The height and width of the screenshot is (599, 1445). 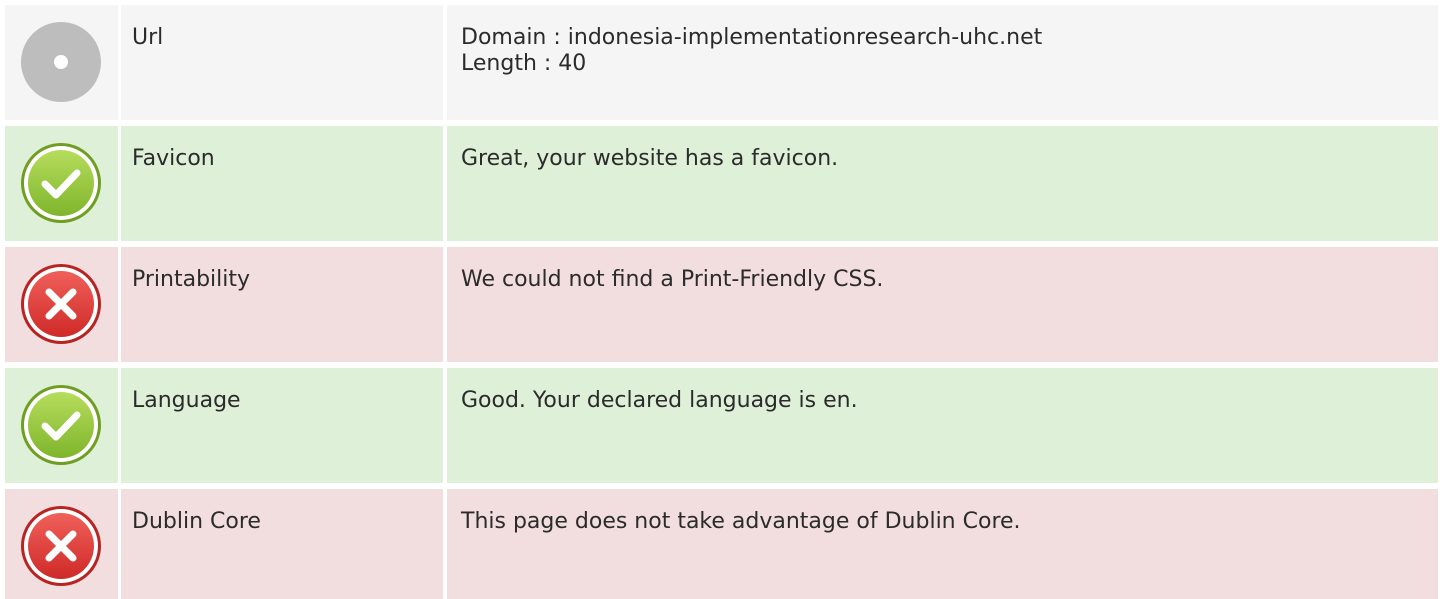 What do you see at coordinates (191, 279) in the screenshot?
I see `check-label: Printability` at bounding box center [191, 279].